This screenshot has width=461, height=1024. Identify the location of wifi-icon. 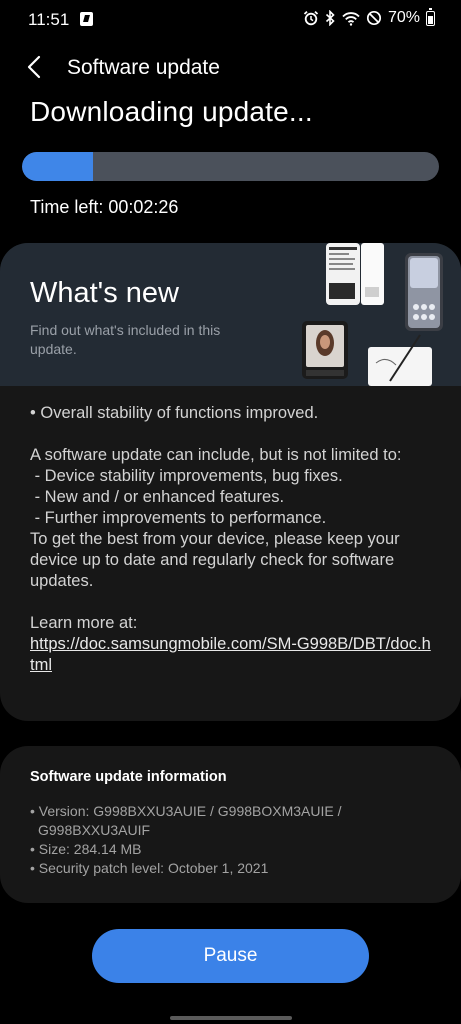
(351, 18).